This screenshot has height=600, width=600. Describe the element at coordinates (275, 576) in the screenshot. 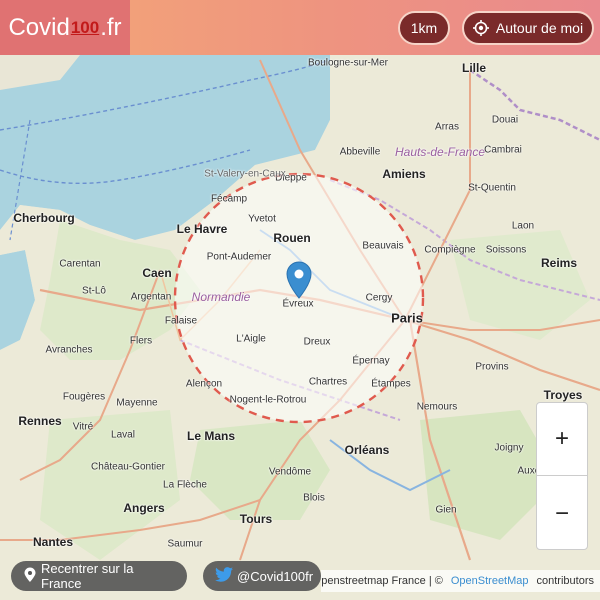

I see `twitter-handle: @Covid100fr` at that location.